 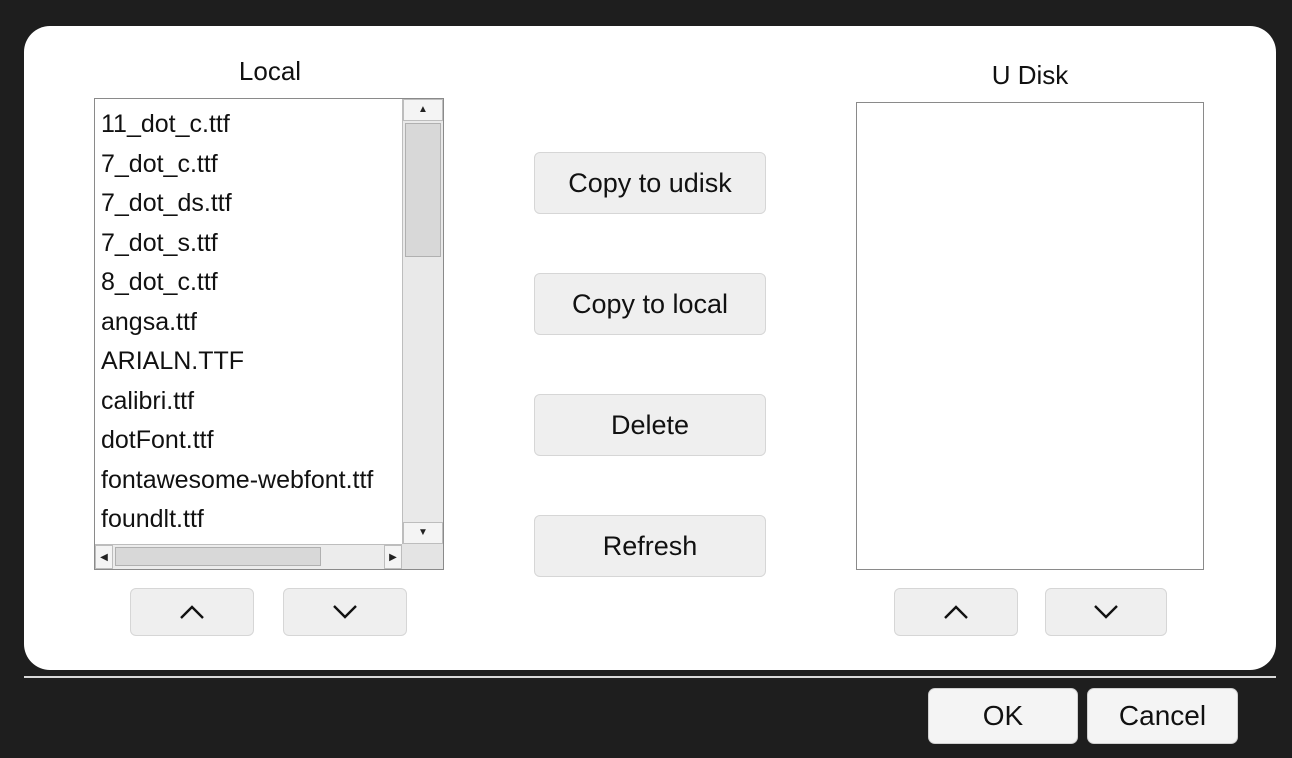 I want to click on cancel-button: Cancel, so click(x=1162, y=716).